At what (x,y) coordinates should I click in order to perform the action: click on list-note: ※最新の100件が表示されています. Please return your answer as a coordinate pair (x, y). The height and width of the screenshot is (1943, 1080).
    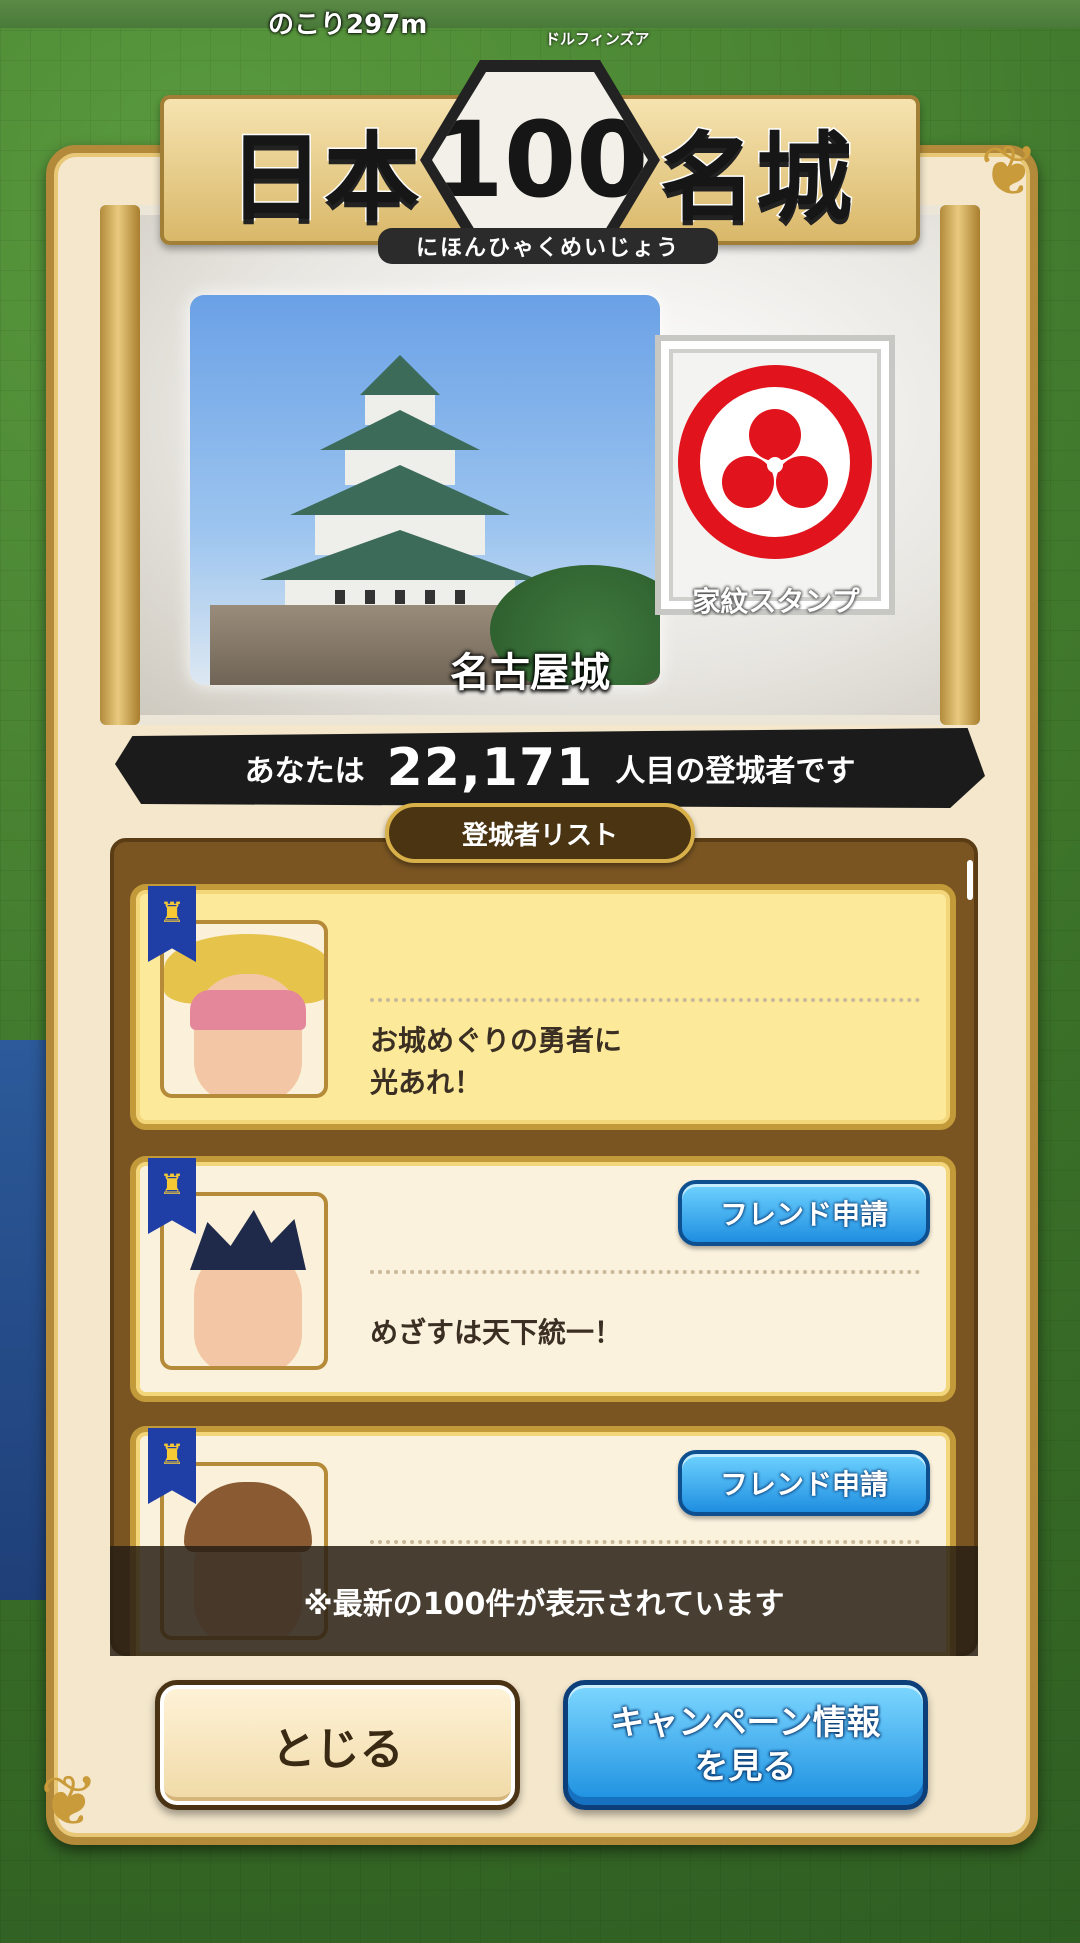
    Looking at the image, I should click on (544, 1601).